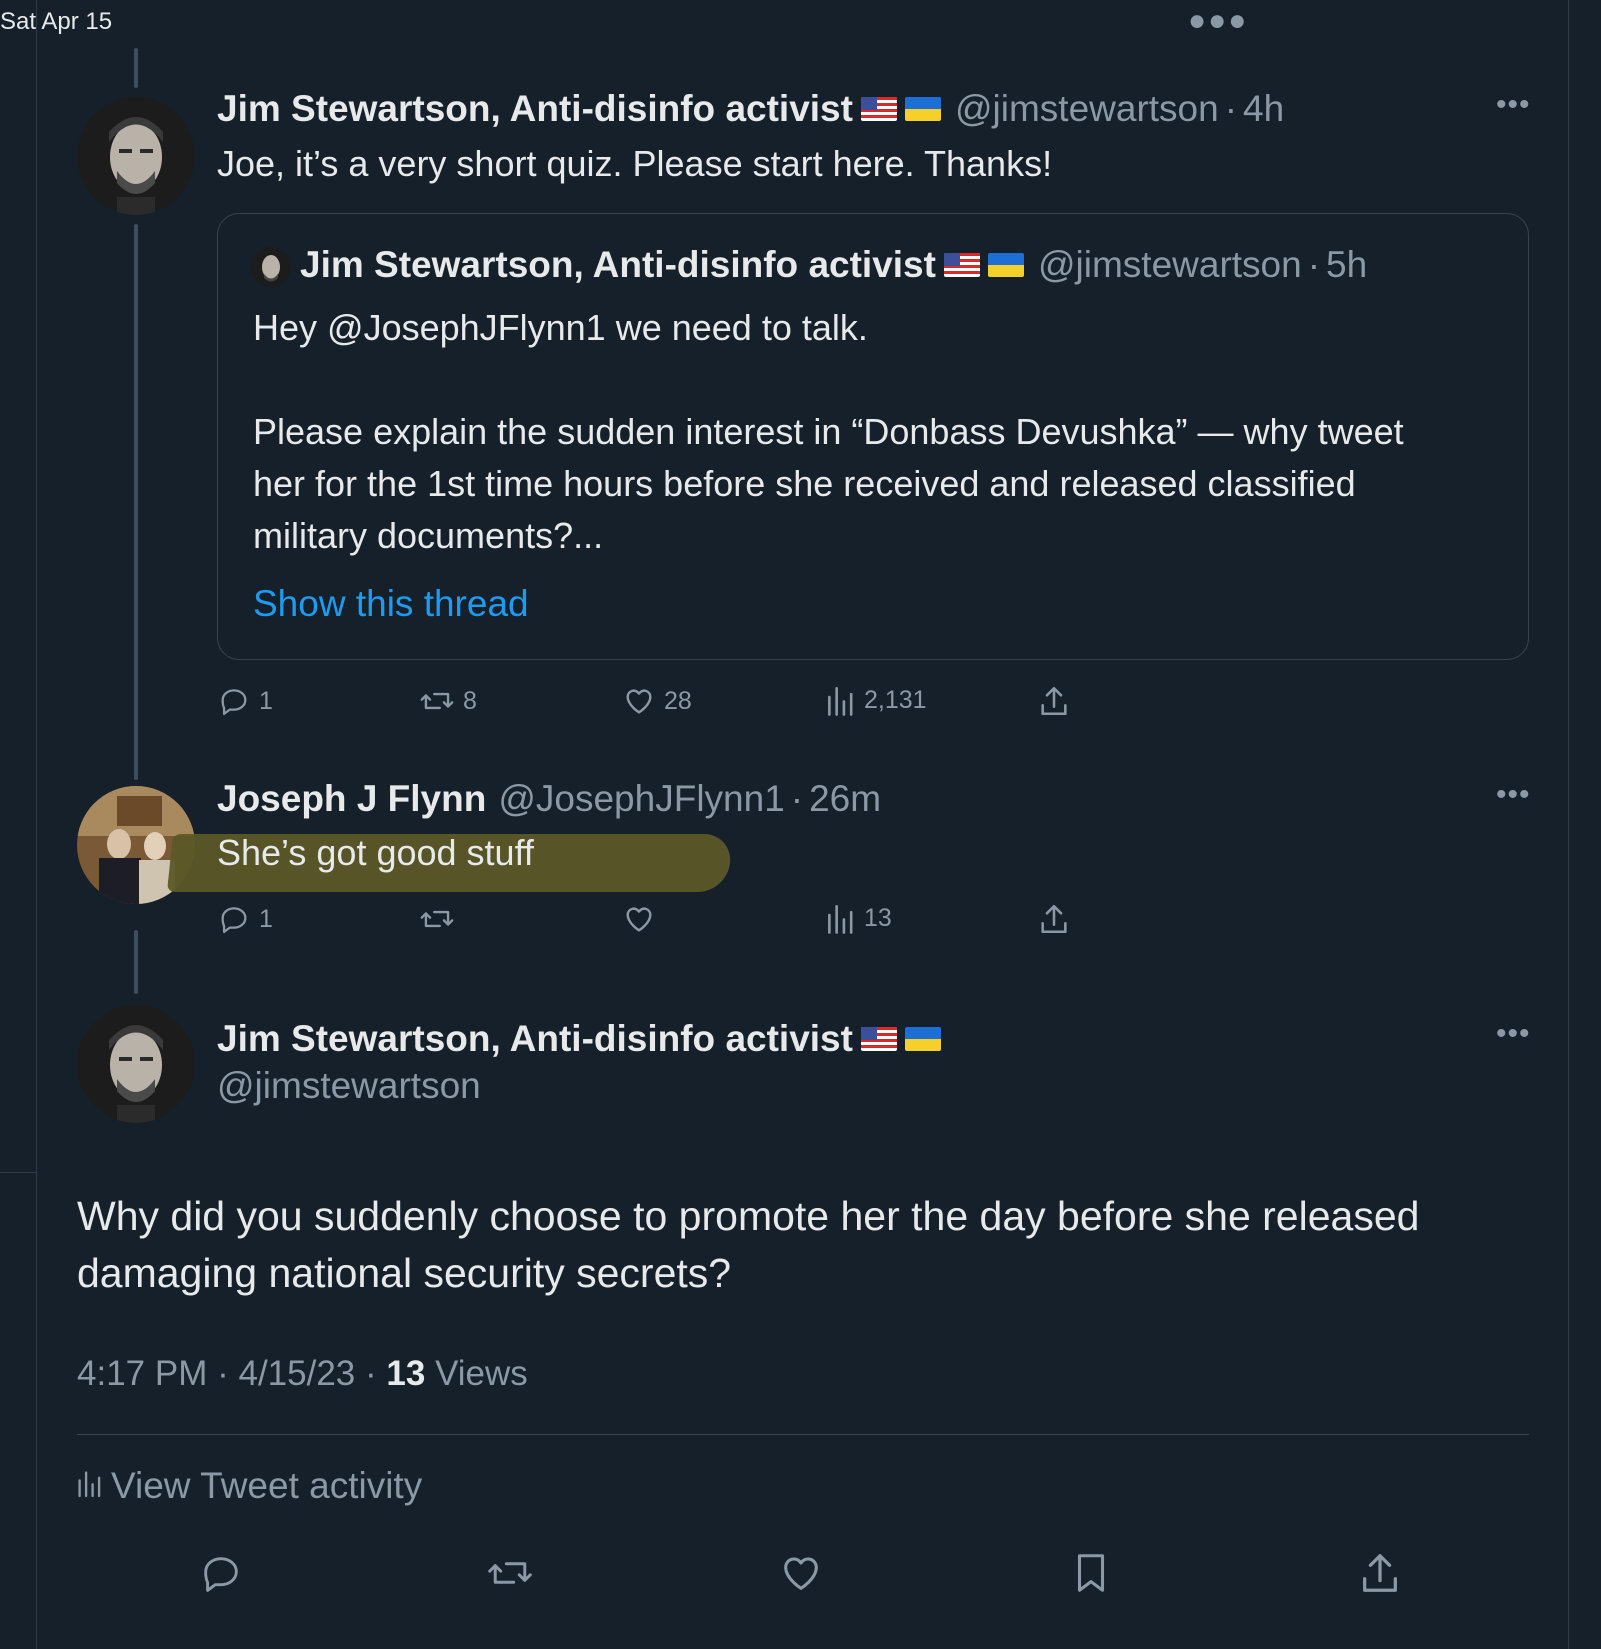 This screenshot has width=1601, height=1649. I want to click on views-count: 2,131, so click(895, 699).